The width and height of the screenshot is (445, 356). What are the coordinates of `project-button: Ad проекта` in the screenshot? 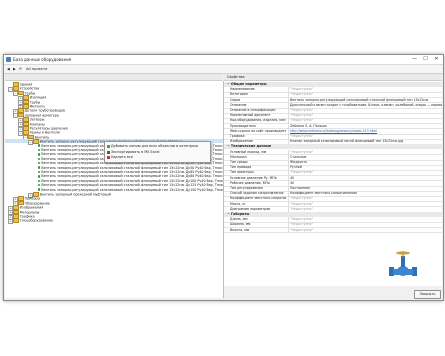 It's located at (36, 69).